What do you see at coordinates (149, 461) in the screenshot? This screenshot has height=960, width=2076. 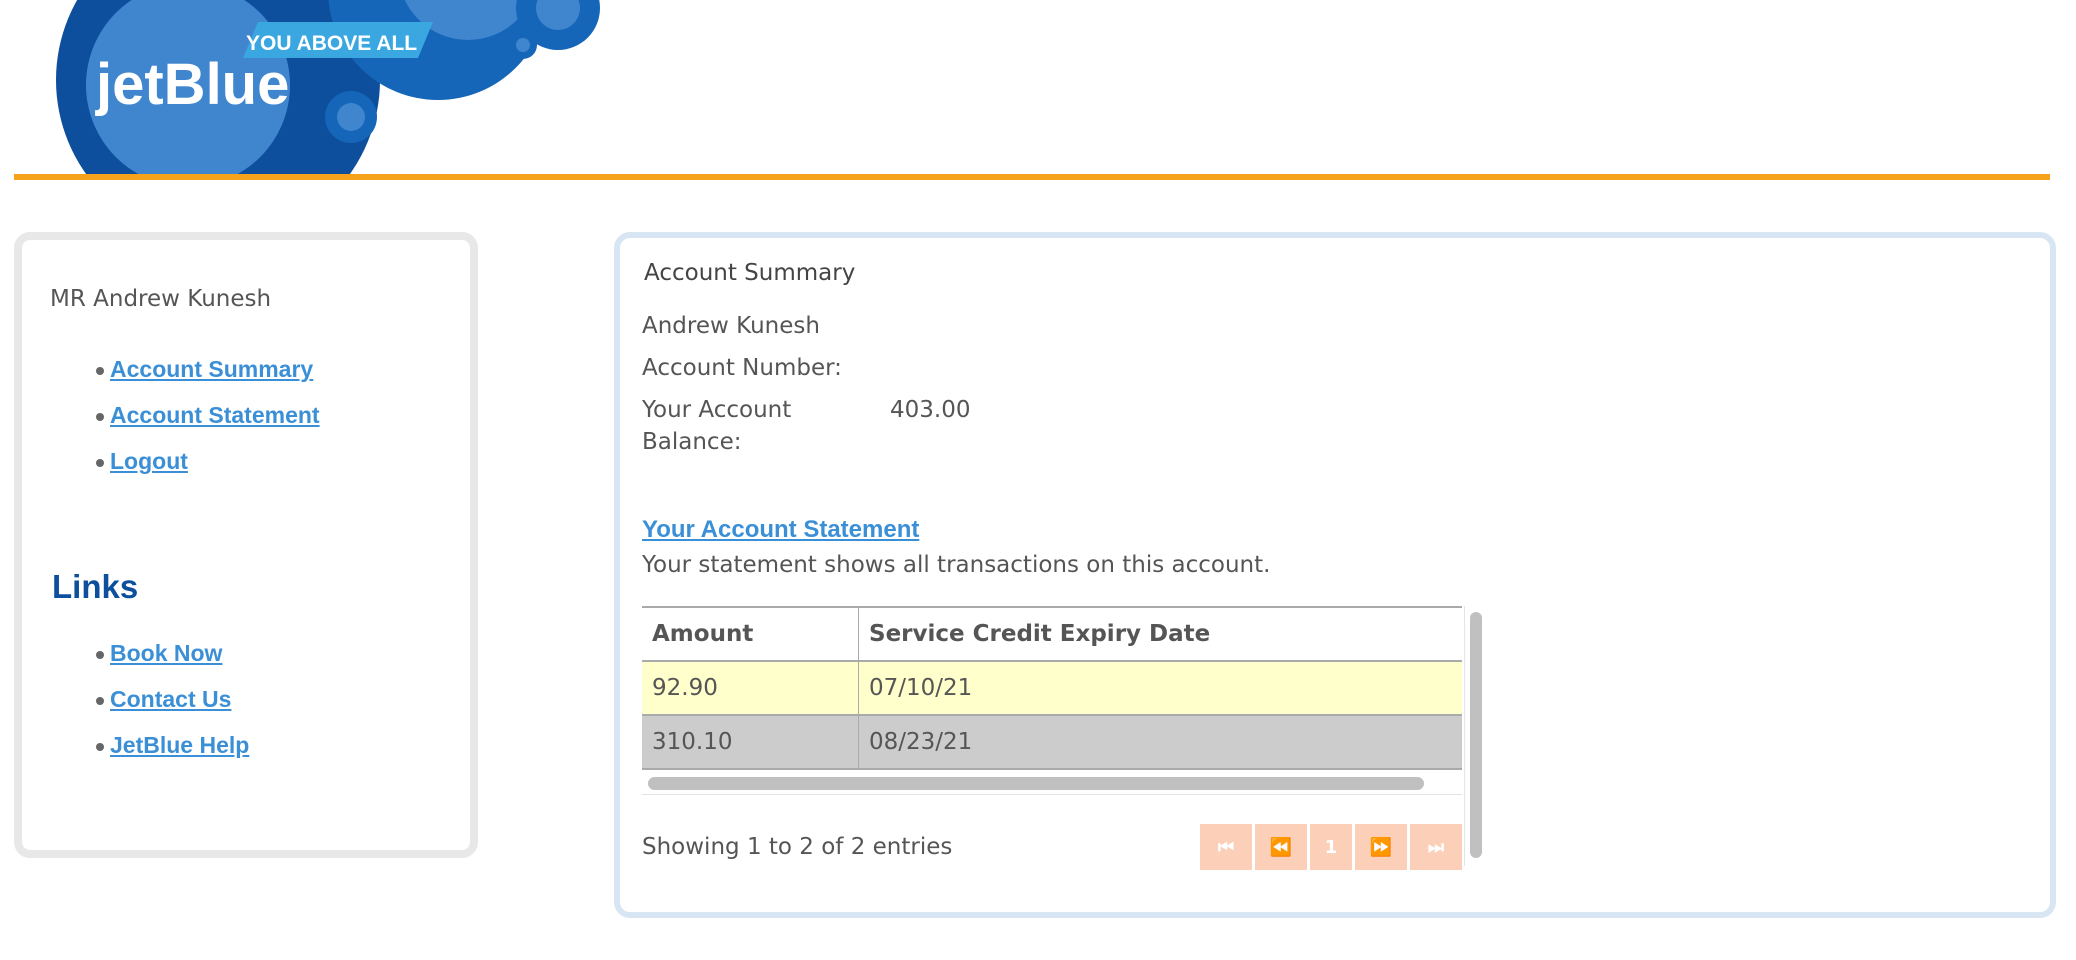 I see `logout-link: Logout` at bounding box center [149, 461].